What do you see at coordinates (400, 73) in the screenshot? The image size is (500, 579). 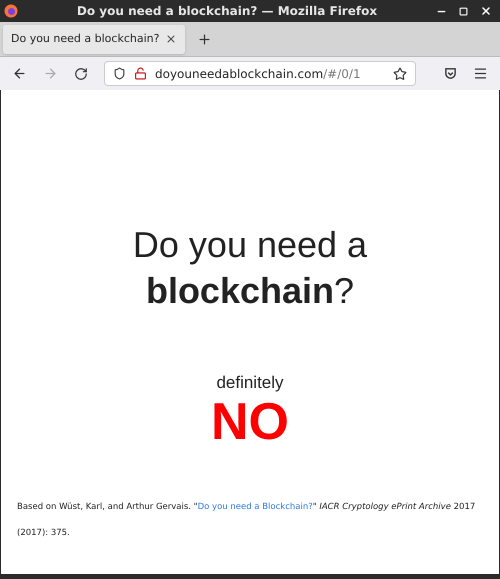 I see `bookmark-star-icon` at bounding box center [400, 73].